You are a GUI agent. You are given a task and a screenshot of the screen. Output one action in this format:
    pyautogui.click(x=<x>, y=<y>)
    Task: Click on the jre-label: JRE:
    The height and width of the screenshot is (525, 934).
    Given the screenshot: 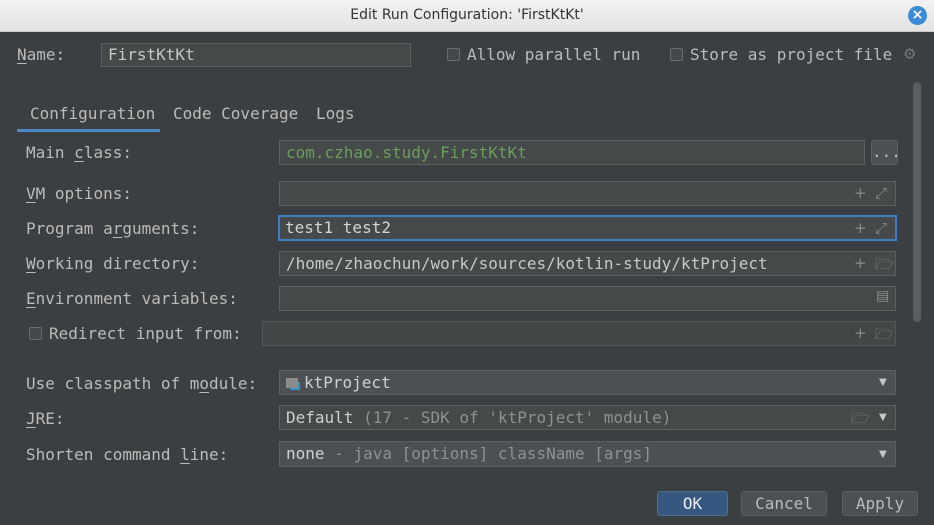 What is the action you would take?
    pyautogui.click(x=45, y=418)
    